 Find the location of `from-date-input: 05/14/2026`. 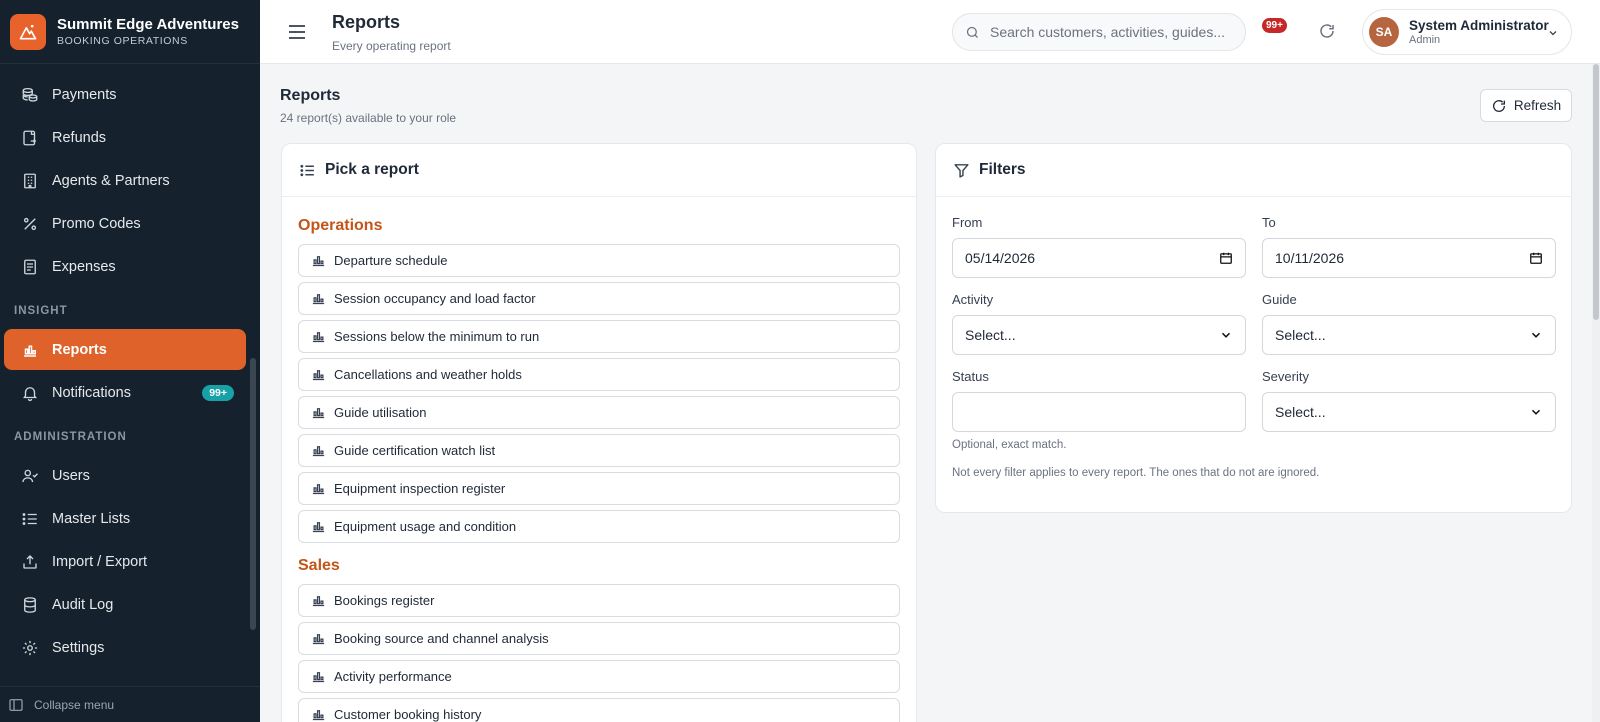

from-date-input: 05/14/2026 is located at coordinates (1099, 258).